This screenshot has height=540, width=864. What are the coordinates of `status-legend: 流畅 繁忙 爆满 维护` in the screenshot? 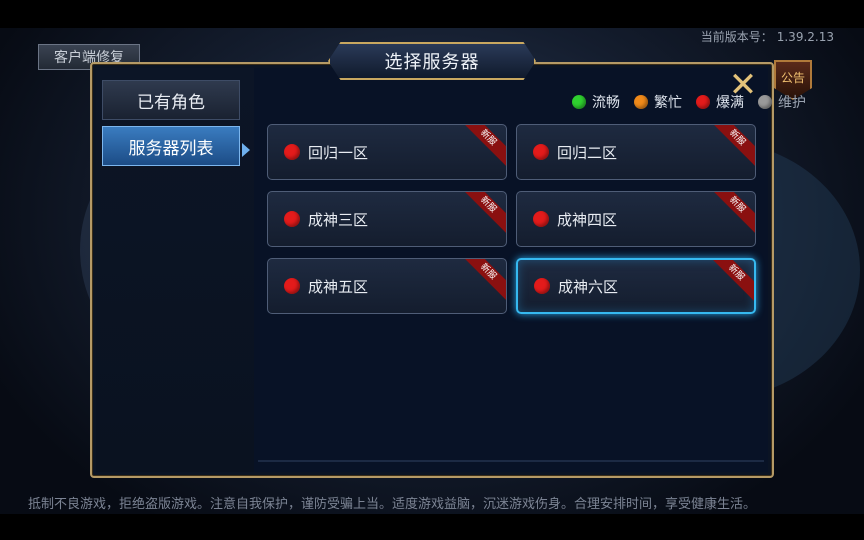 It's located at (689, 102).